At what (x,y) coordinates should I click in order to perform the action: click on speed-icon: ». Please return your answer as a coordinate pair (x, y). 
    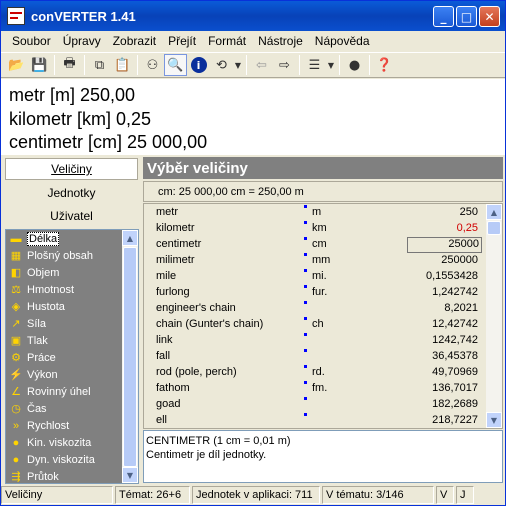
    Looking at the image, I should click on (16, 425).